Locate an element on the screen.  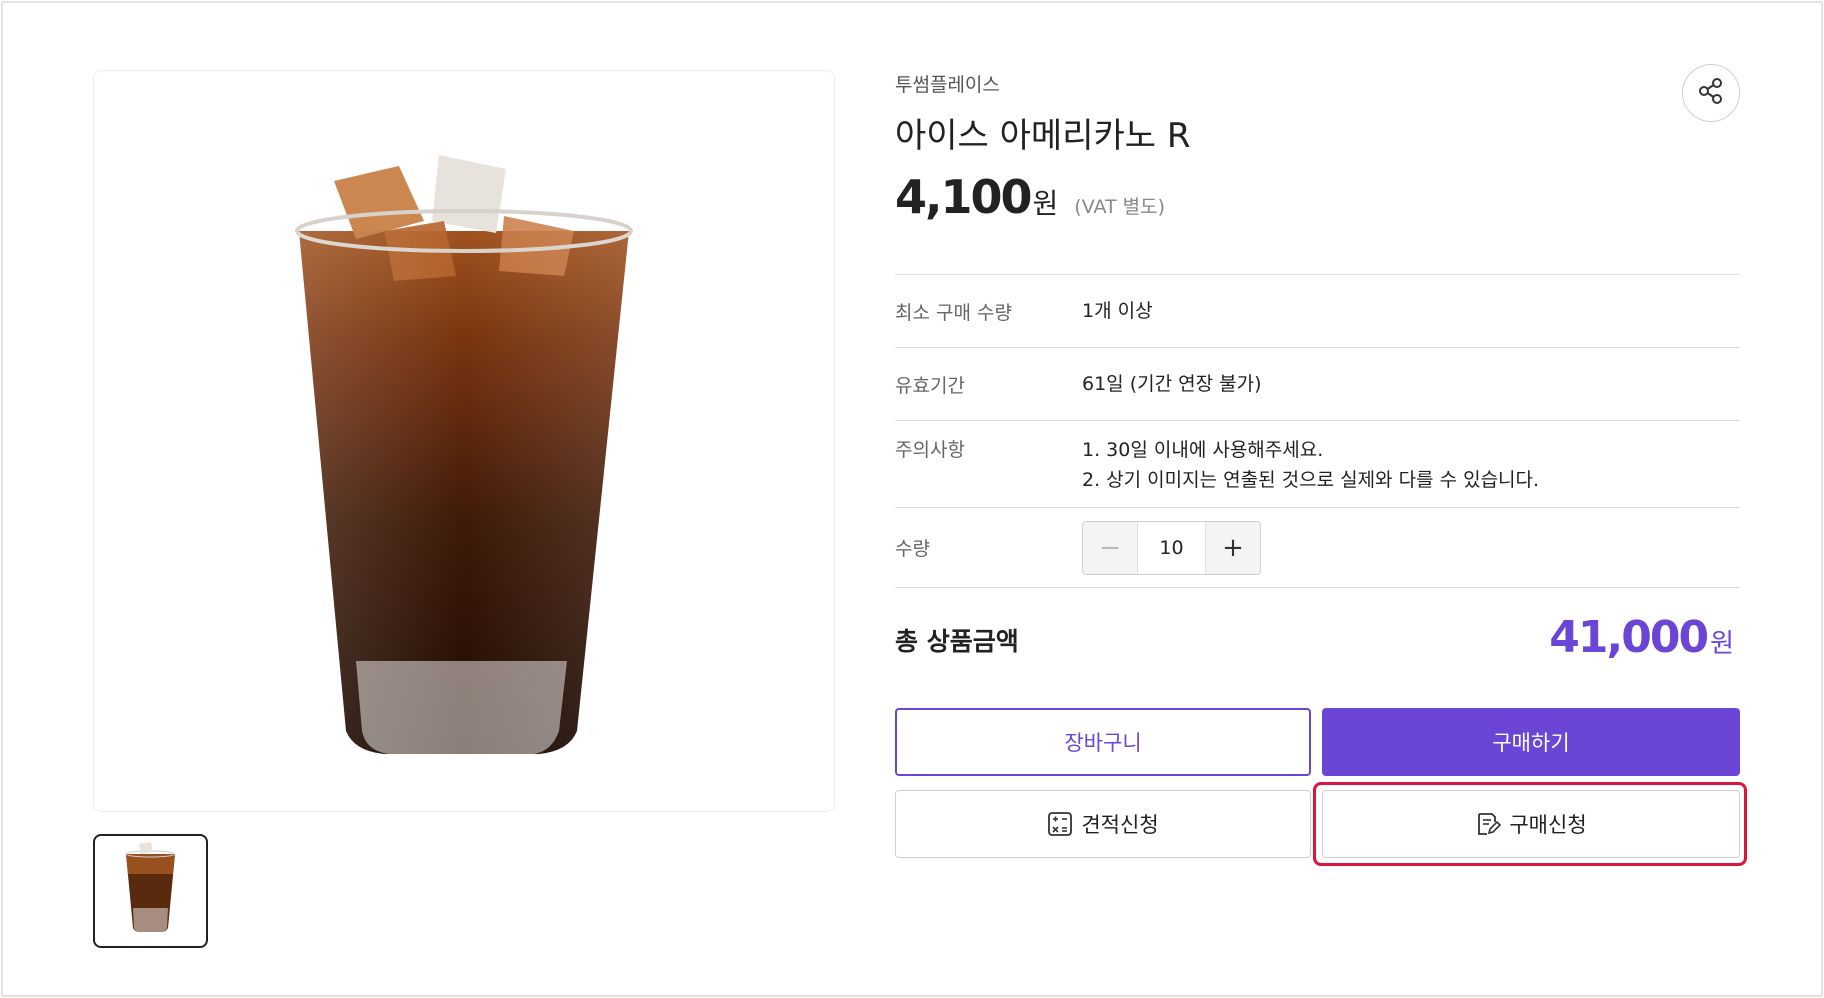
brand-name: 투썸플레이스 is located at coordinates (947, 85).